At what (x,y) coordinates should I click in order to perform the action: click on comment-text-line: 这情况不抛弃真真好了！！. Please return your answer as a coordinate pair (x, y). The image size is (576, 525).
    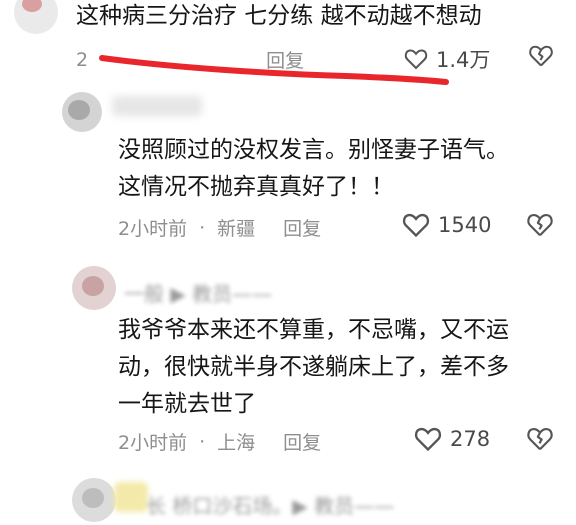
    Looking at the image, I should click on (256, 187).